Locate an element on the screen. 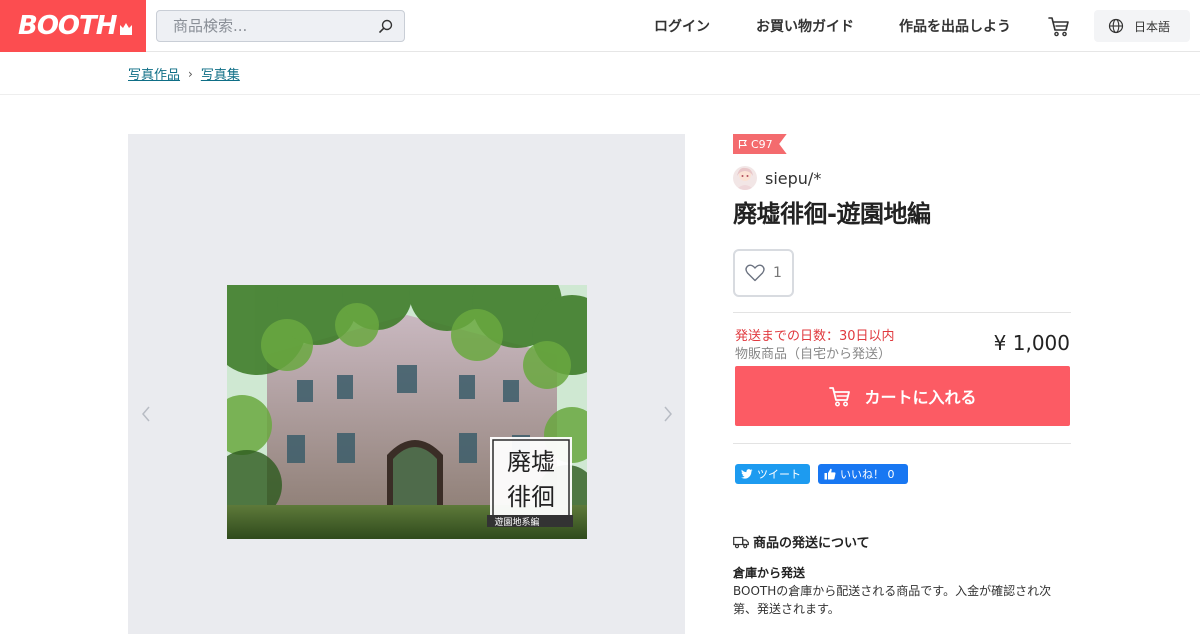 Image resolution: width=1200 pixels, height=634 pixels. breadcrumb: 写真作品 › 写真集 is located at coordinates (184, 74).